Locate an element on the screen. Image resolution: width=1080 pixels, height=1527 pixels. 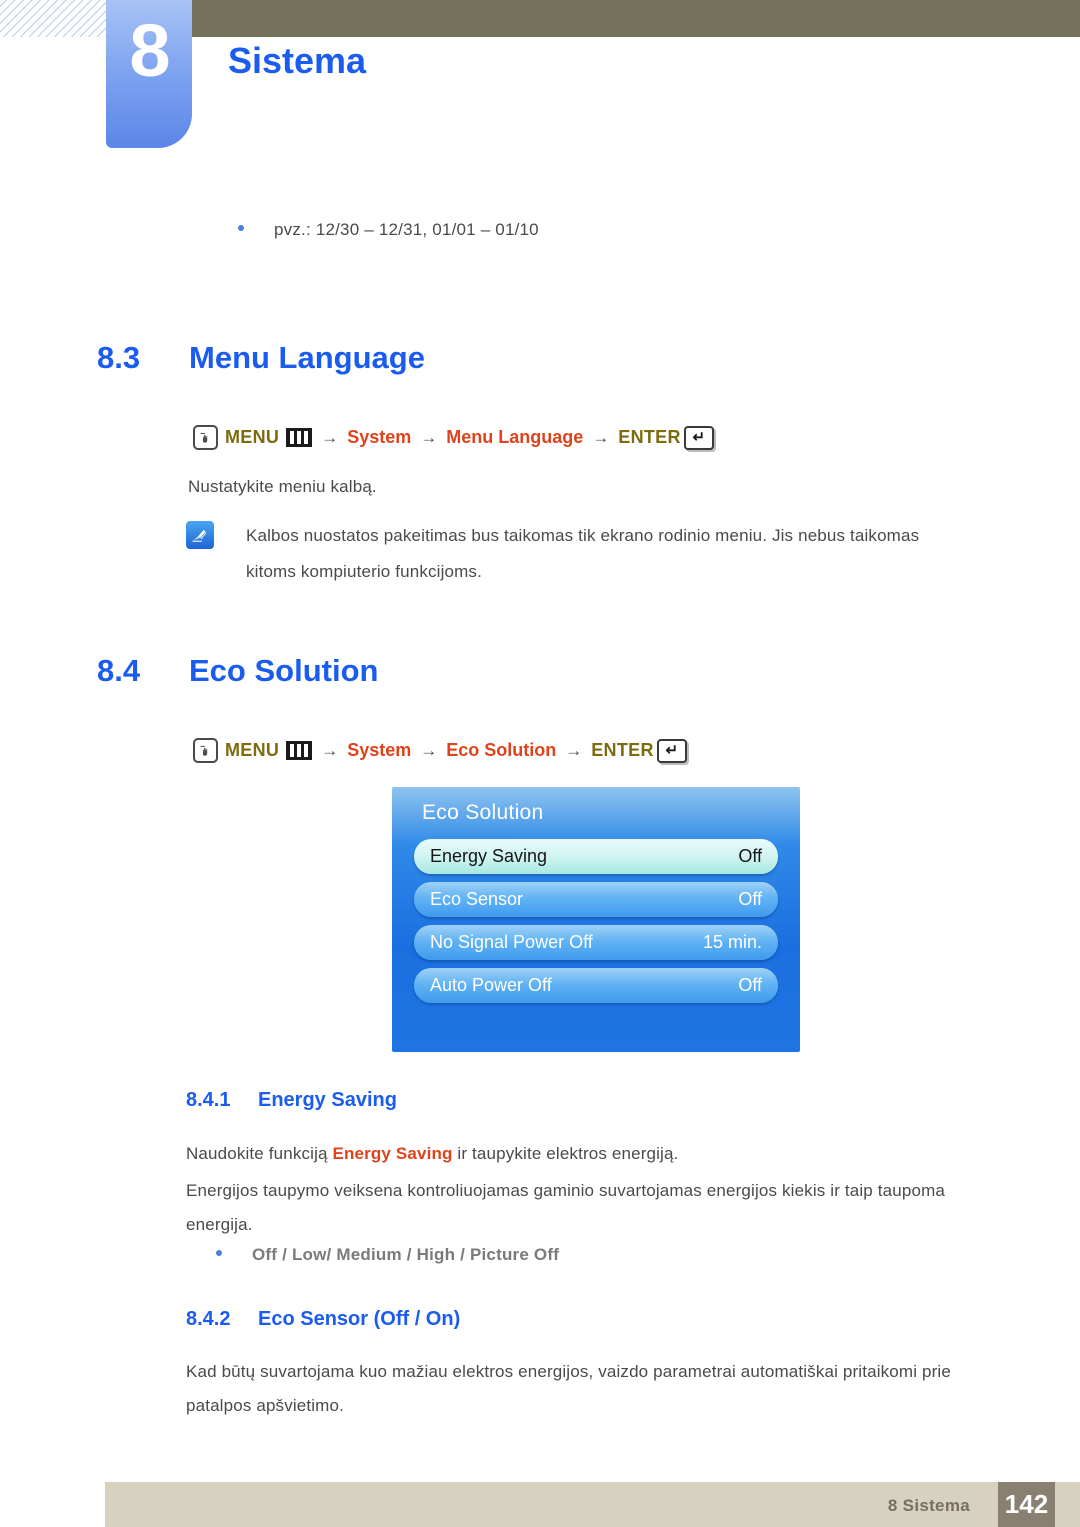
paragraph-text-after: ir taupykite elektros energiją. is located at coordinates (565, 1153).